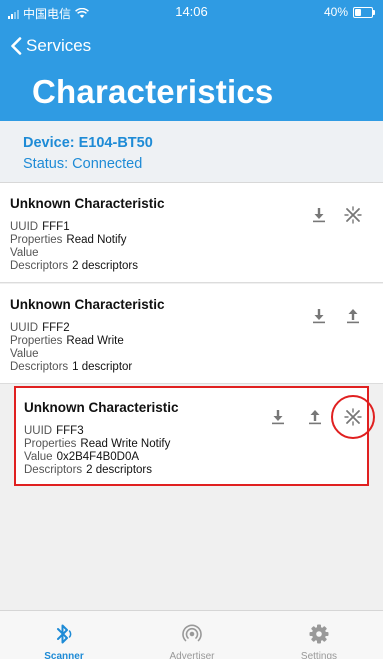  What do you see at coordinates (191, 12) in the screenshot?
I see `status-bar: 中国电信 14:06 40%` at bounding box center [191, 12].